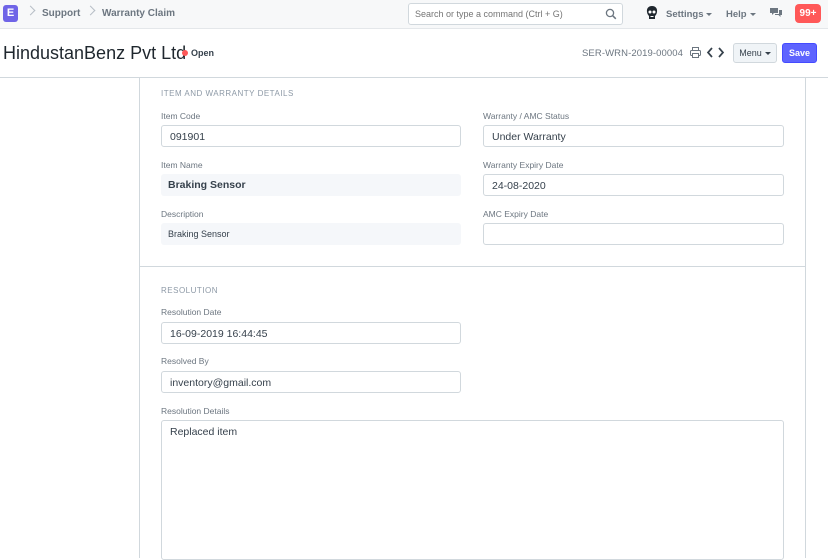 The width and height of the screenshot is (828, 560). What do you see at coordinates (611, 14) in the screenshot?
I see `search-icon` at bounding box center [611, 14].